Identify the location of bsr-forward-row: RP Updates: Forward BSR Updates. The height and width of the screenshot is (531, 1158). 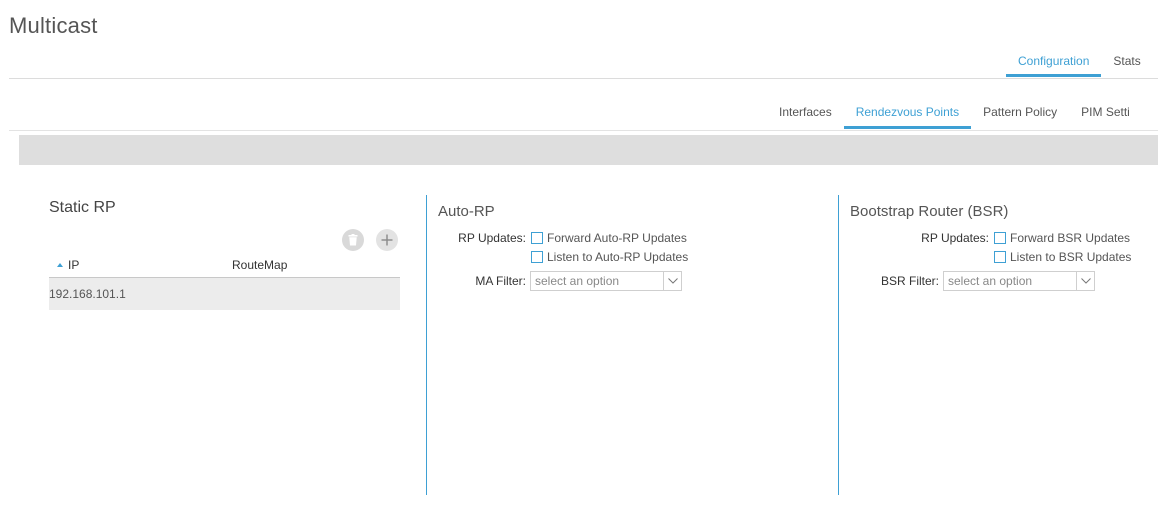
(1023, 238).